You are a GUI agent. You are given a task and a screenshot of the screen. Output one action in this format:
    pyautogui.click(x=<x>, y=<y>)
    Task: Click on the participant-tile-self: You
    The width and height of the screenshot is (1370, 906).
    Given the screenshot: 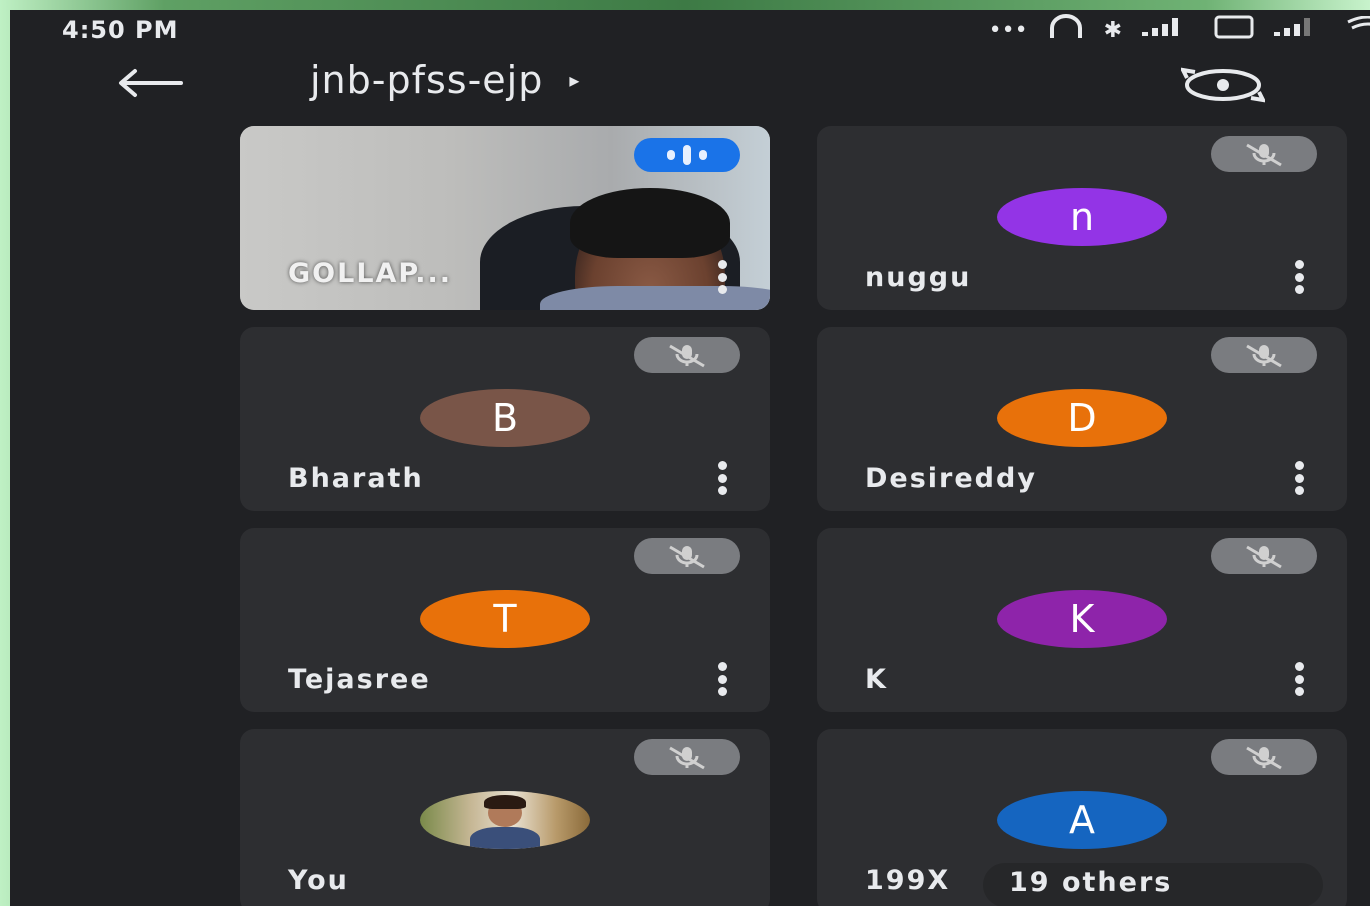 What is the action you would take?
    pyautogui.click(x=505, y=817)
    